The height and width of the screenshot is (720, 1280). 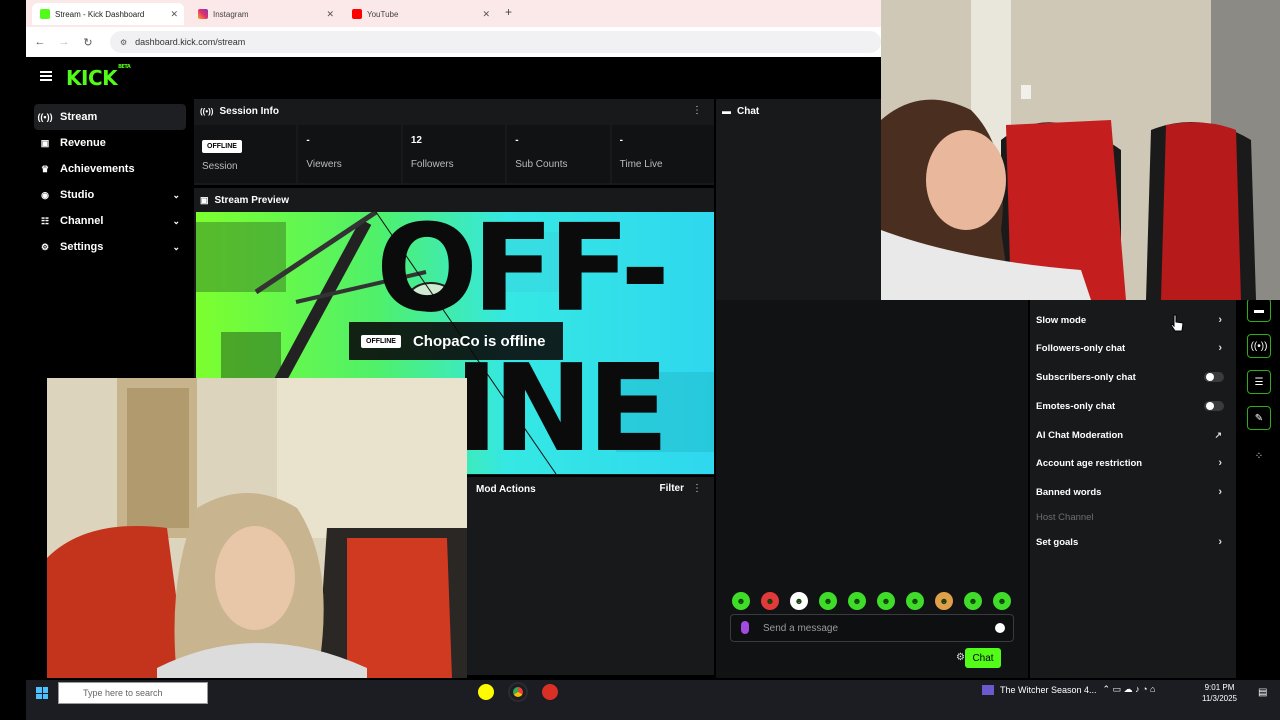 I want to click on forward-arrow-icon: →, so click(x=64, y=42).